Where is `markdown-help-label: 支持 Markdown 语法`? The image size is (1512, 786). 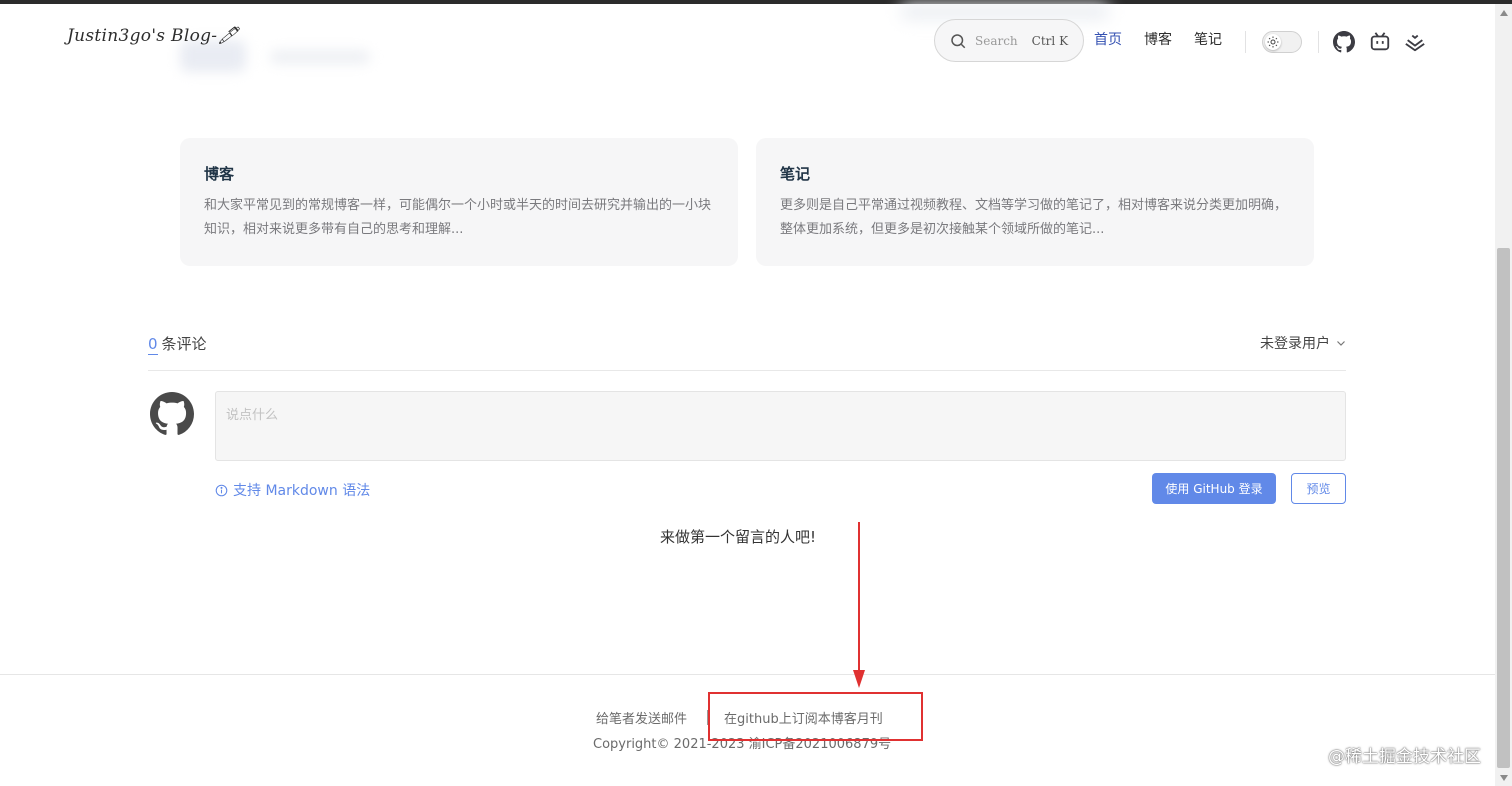 markdown-help-label: 支持 Markdown 语法 is located at coordinates (302, 491).